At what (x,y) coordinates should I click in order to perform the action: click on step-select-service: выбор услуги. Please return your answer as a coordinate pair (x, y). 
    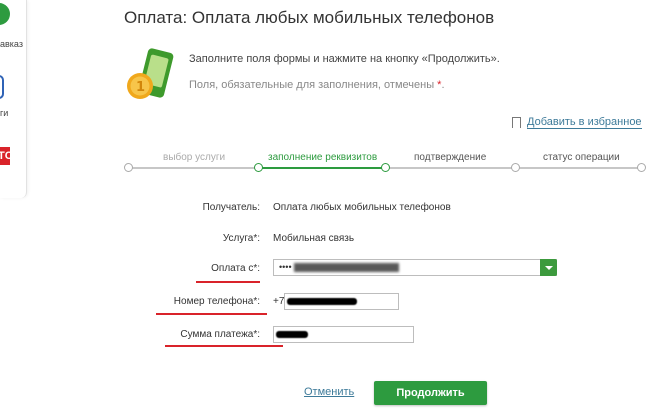
    Looking at the image, I should click on (194, 157).